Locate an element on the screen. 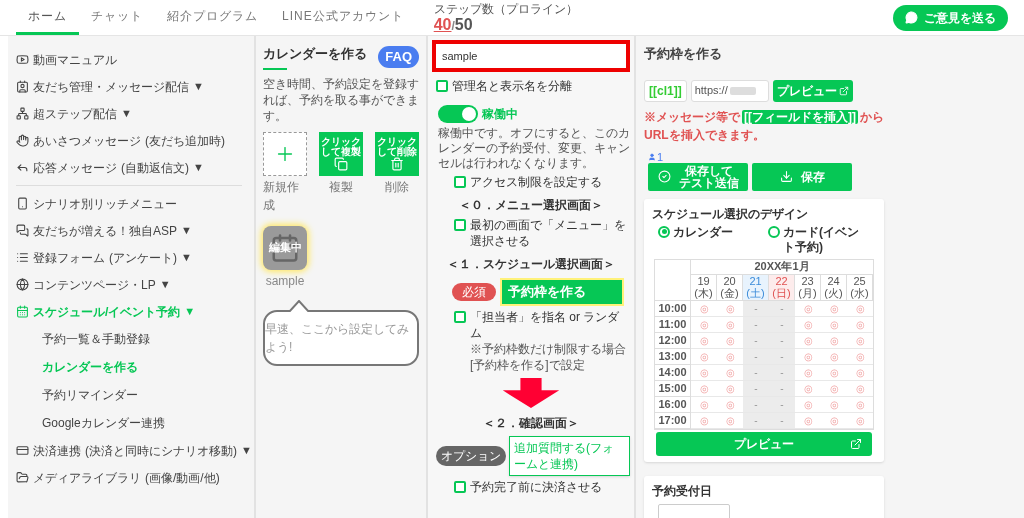 The width and height of the screenshot is (1024, 518). notice-text: ※メッセージ等で [[フィールドを挿入]] からURLを挿入できます。 is located at coordinates (764, 126).